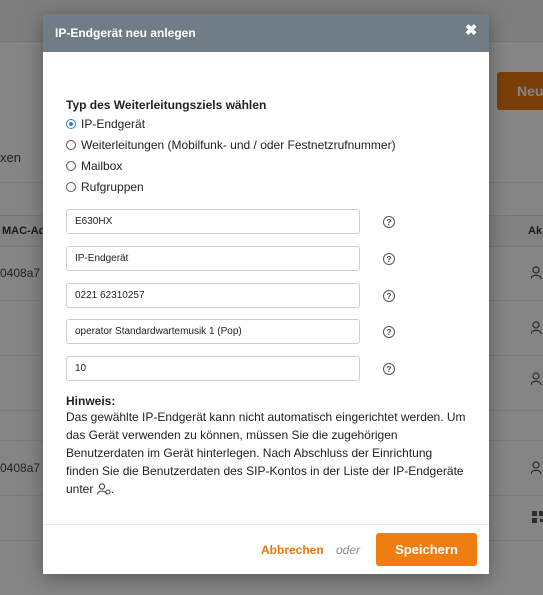  What do you see at coordinates (213, 295) in the screenshot?
I see `phone-number-field: 0221 62310257` at bounding box center [213, 295].